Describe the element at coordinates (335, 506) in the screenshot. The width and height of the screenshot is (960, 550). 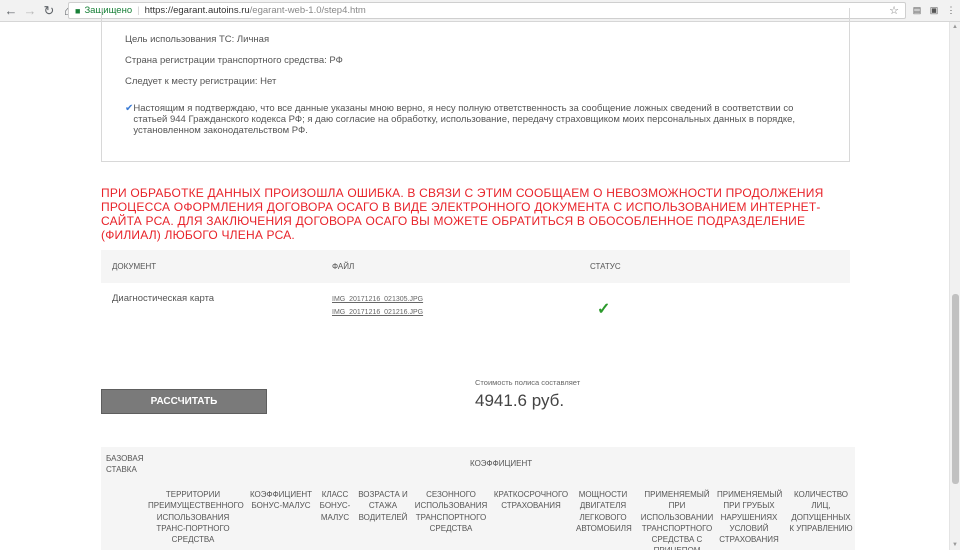
I see `coef-column-bonus-malus-class: КЛАСС БОНУС-МАЛУС` at that location.